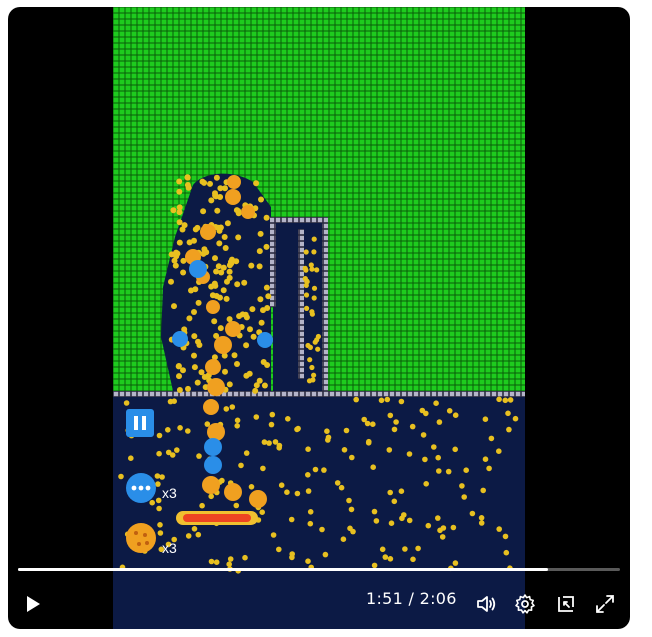  Describe the element at coordinates (217, 518) in the screenshot. I see `paddle` at that location.